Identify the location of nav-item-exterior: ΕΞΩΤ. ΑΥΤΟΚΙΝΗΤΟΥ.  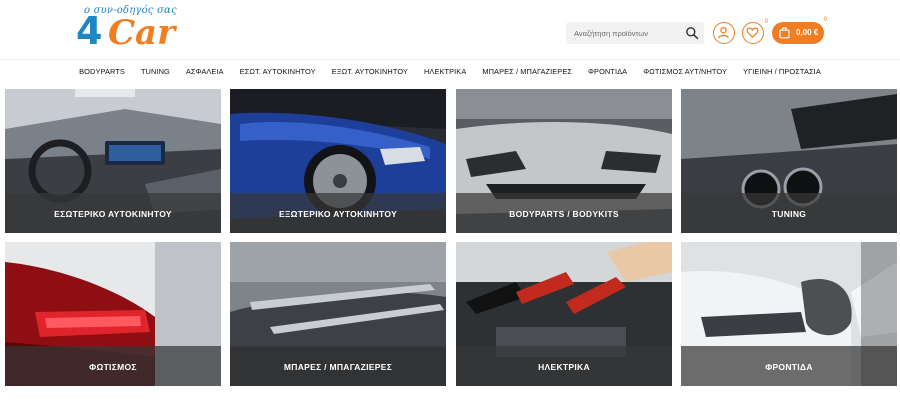
(370, 72).